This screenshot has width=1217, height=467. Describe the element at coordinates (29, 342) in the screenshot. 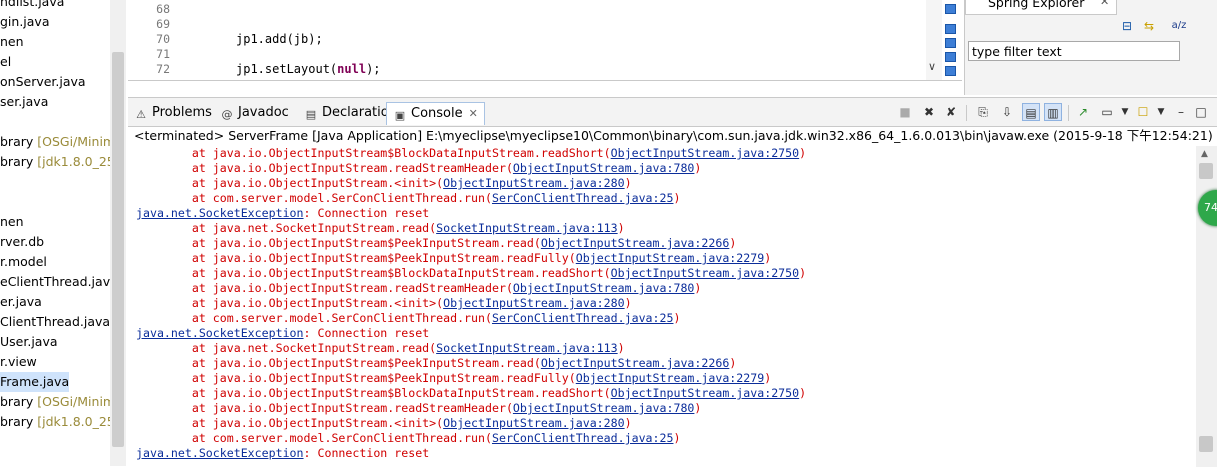

I see `package-tree-item: User.java` at that location.